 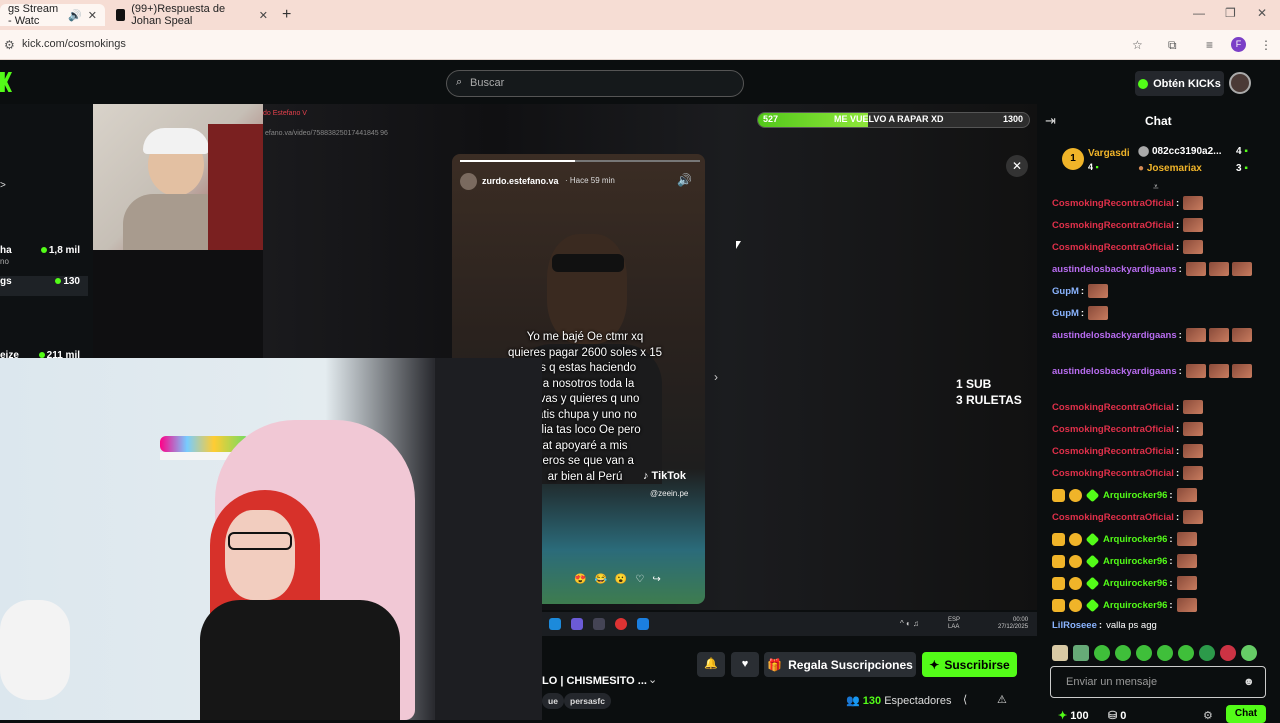 What do you see at coordinates (1262, 13) in the screenshot?
I see `close-window-icon: ✕` at bounding box center [1262, 13].